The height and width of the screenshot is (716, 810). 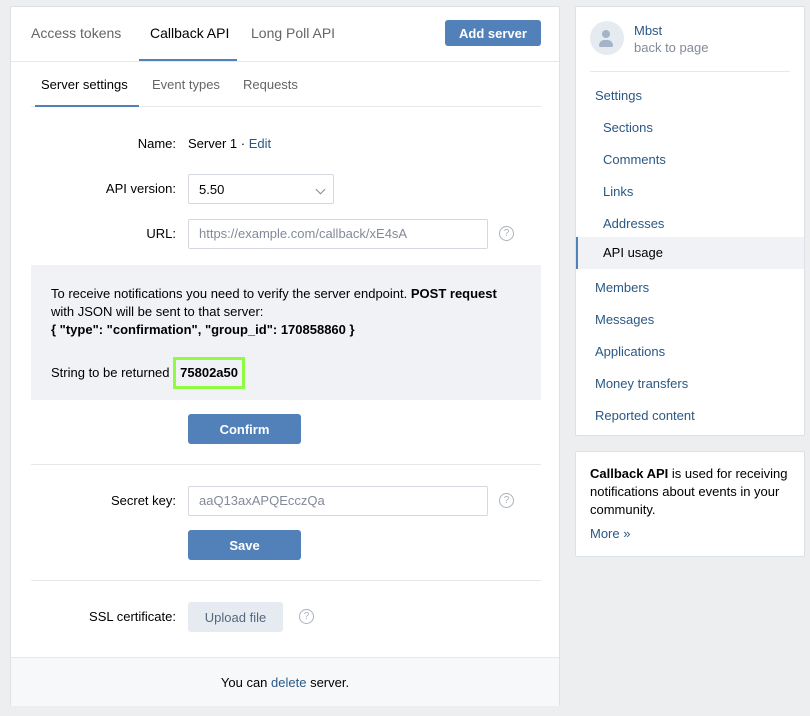 I want to click on chevron-down-icon, so click(x=320, y=189).